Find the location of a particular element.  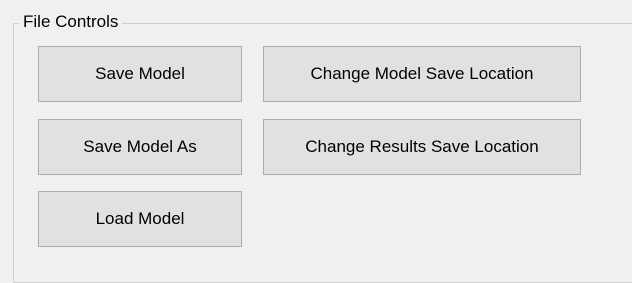

file-controls-group-title: File Controls is located at coordinates (71, 22).